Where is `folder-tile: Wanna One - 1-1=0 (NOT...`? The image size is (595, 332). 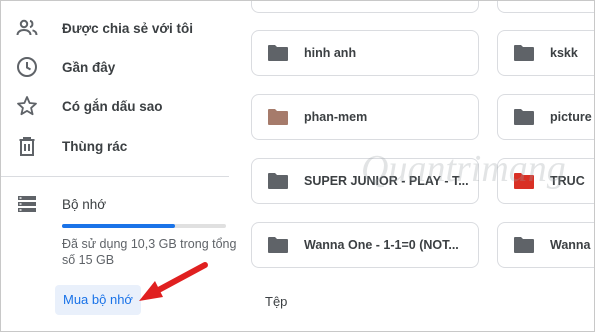 folder-tile: Wanna One - 1-1=0 (NOT... is located at coordinates (365, 245).